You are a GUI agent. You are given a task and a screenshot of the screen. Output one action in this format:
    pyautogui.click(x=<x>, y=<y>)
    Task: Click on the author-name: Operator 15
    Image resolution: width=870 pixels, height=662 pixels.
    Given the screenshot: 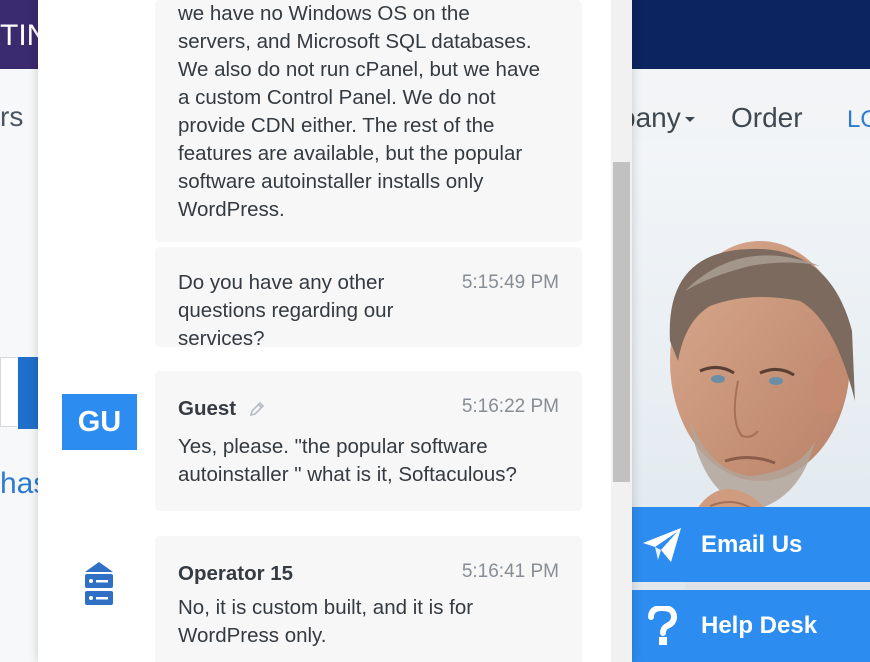 What is the action you would take?
    pyautogui.click(x=236, y=573)
    